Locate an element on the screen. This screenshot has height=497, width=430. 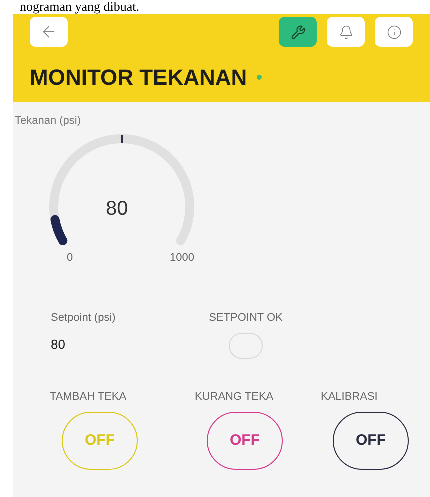
switch-label: TAMBAH TEKA is located at coordinates (89, 397).